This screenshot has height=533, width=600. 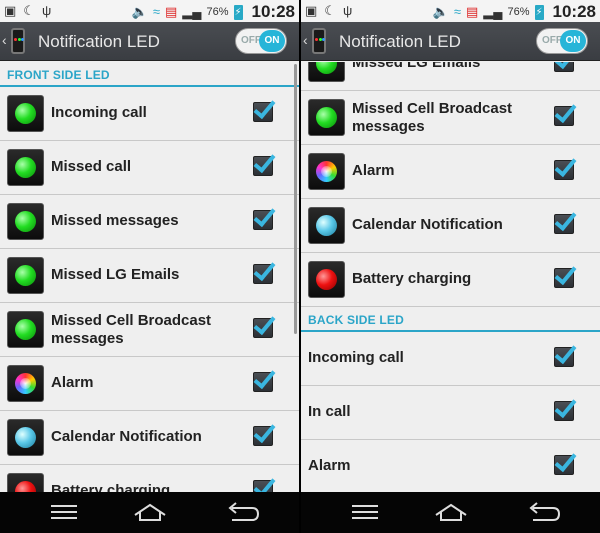 I want to click on list-item-label: In call, so click(x=329, y=411).